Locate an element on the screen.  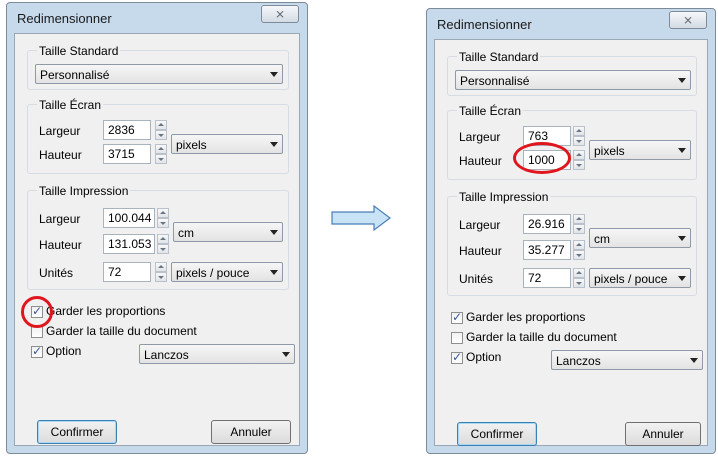
screen-width-input: 2836 is located at coordinates (127, 130).